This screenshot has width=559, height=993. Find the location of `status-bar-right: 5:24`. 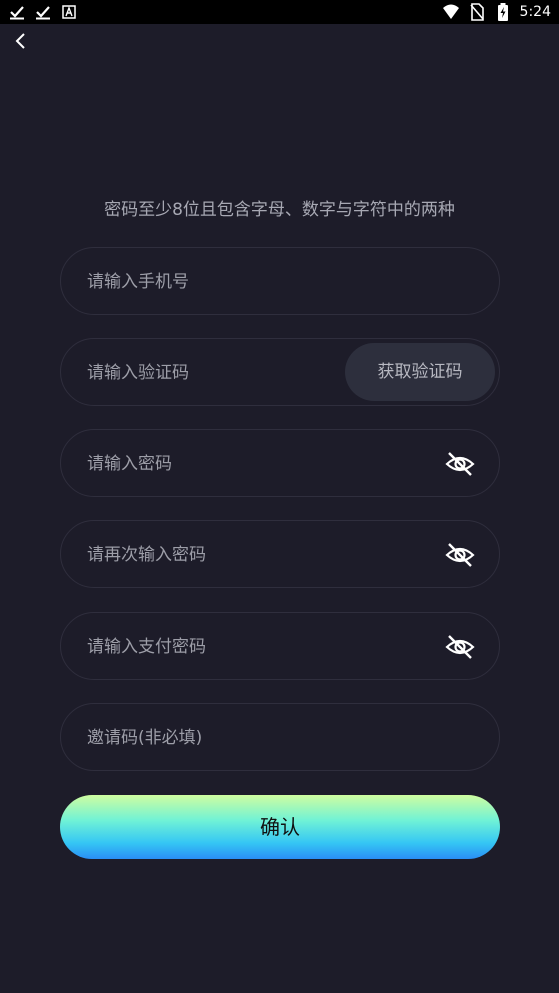

status-bar-right: 5:24 is located at coordinates (496, 12).